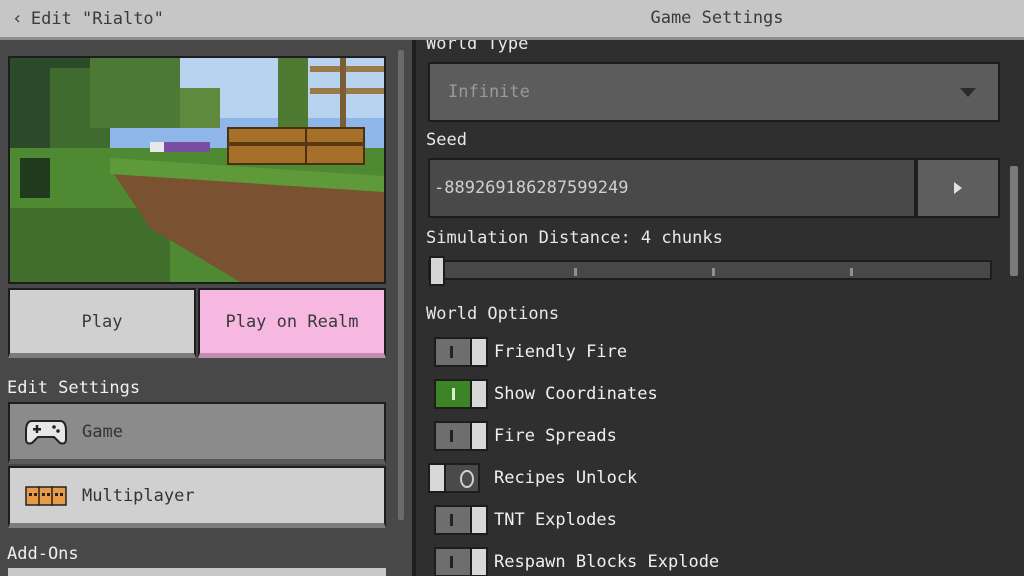 The width and height of the screenshot is (1024, 576). What do you see at coordinates (138, 495) in the screenshot?
I see `nav-multiplayer-label: Multiplayer` at bounding box center [138, 495].